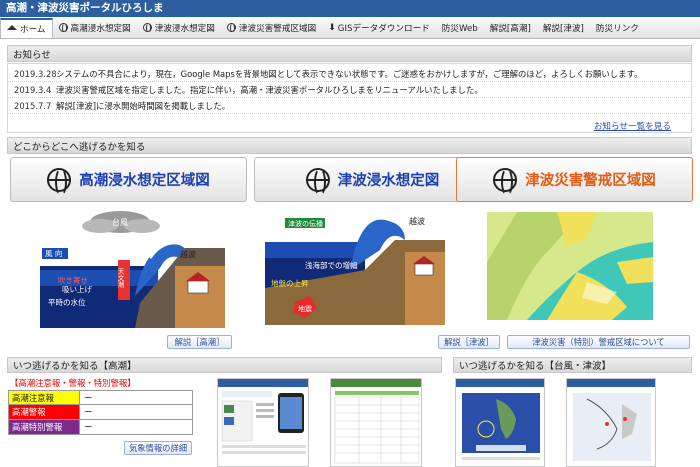 Image resolution: width=700 pixels, height=467 pixels. What do you see at coordinates (510, 27) in the screenshot?
I see `nav-explain-storm: 解説[高潮]` at bounding box center [510, 27].